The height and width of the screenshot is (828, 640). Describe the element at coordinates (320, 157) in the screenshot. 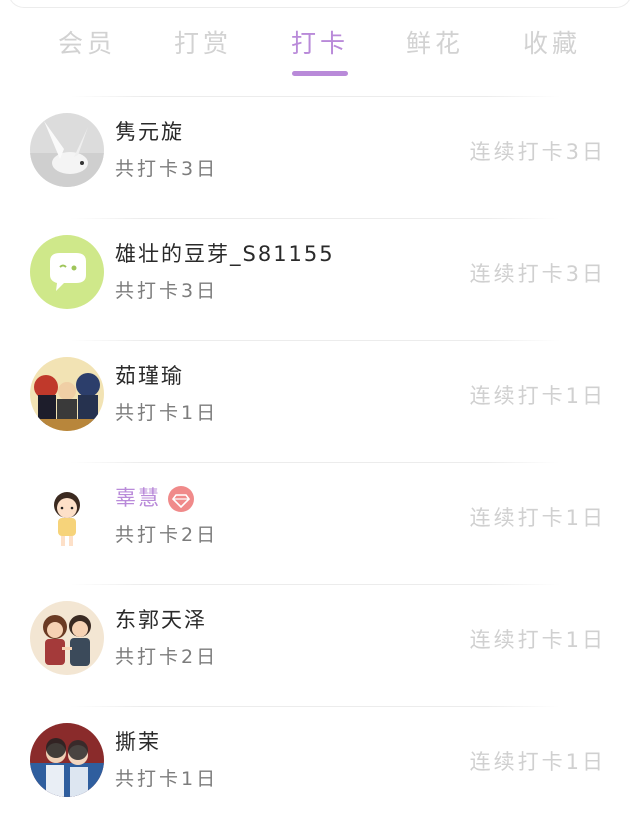

I see `list-item: 隽元旋 共打卡3日 连续打卡3日` at that location.